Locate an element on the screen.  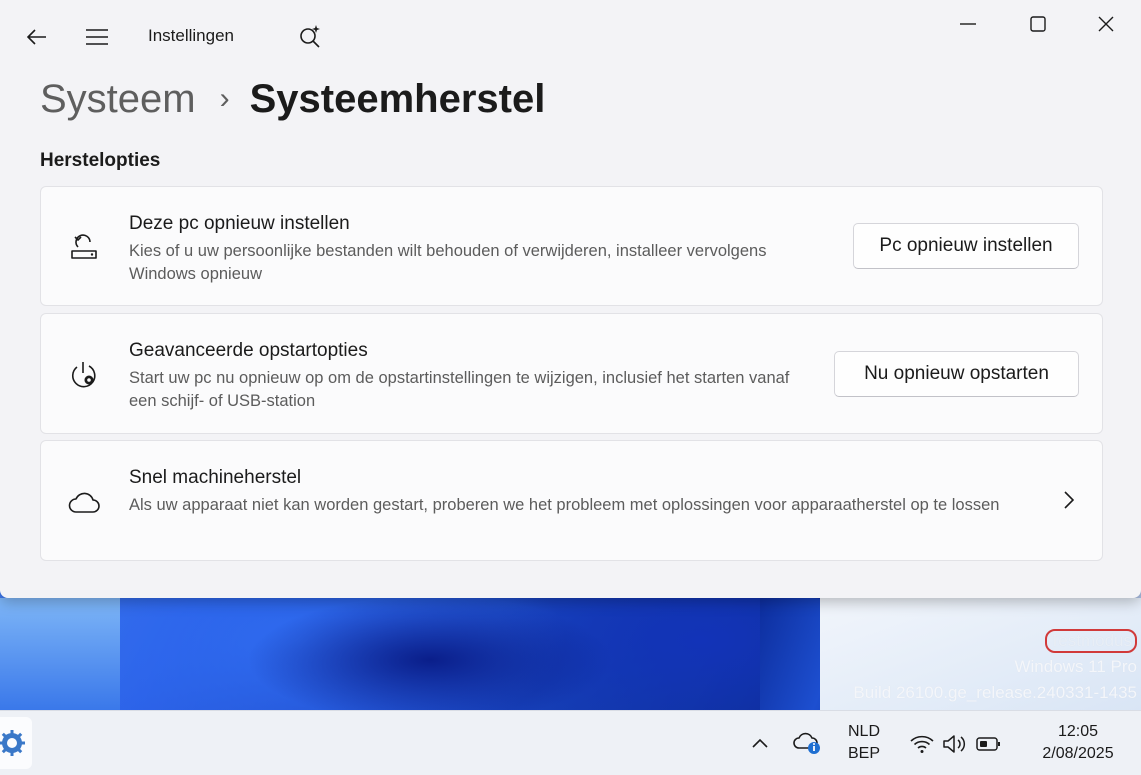
title-bar: Instellingen is located at coordinates (570, 35).